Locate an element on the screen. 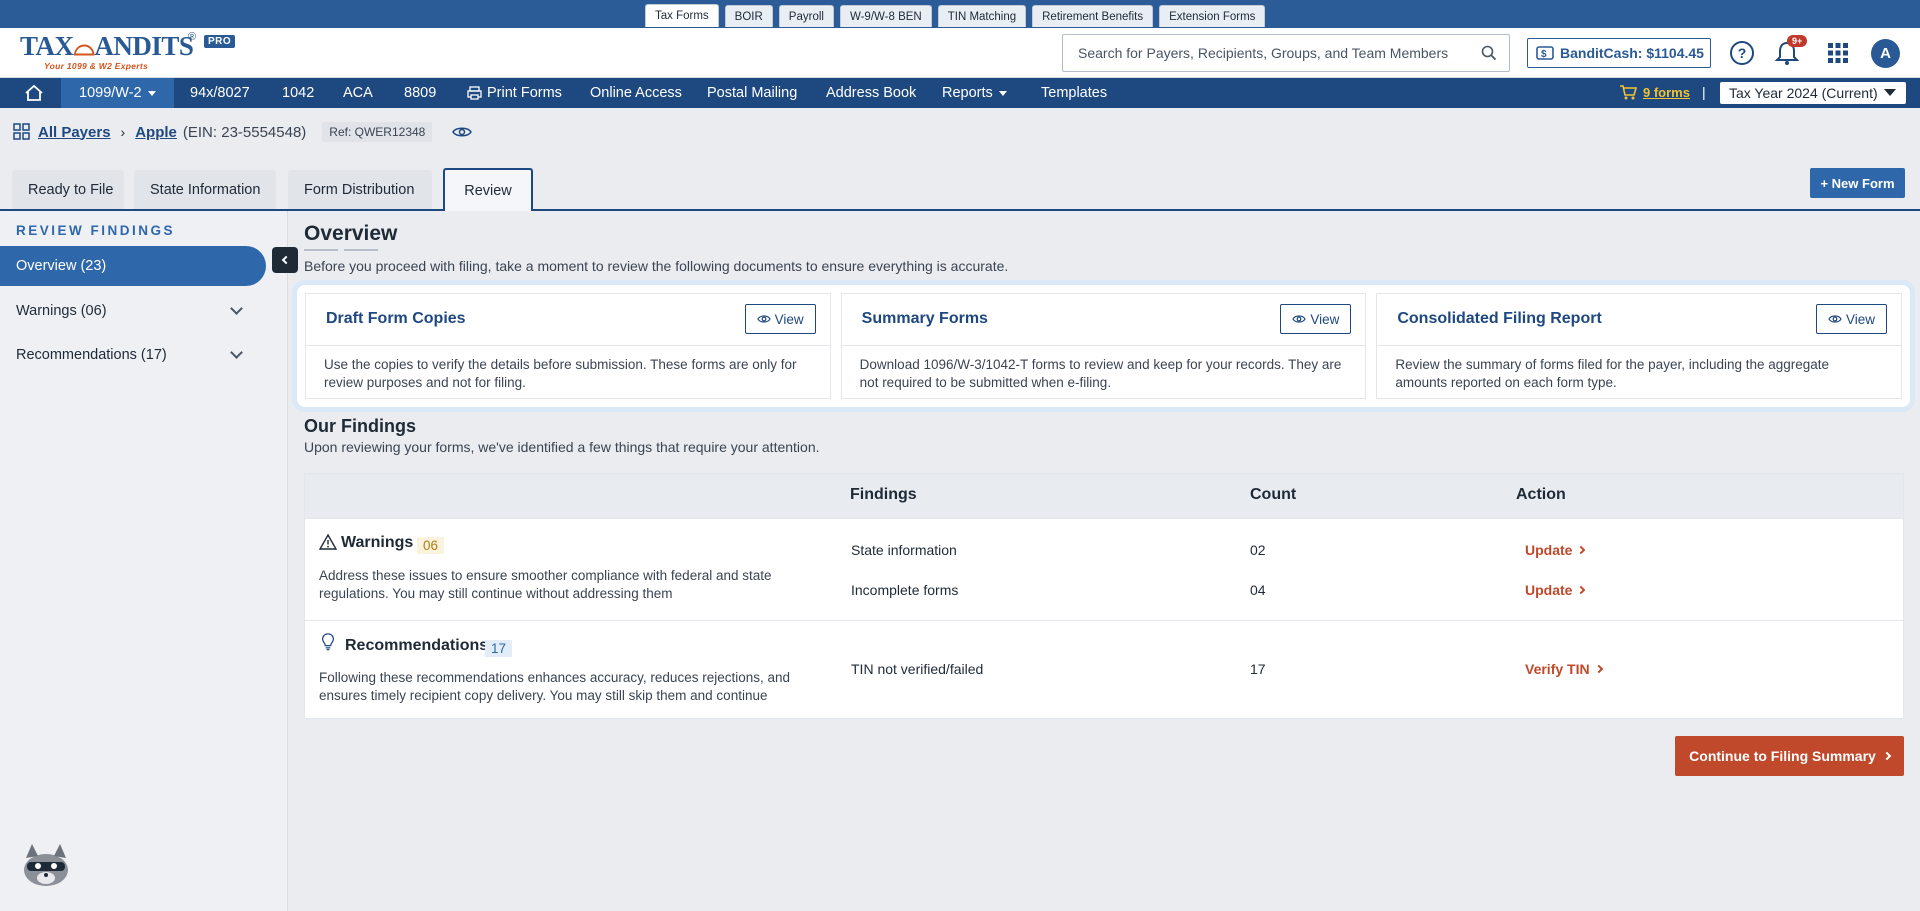 The height and width of the screenshot is (911, 1920). nav-reports: Reports is located at coordinates (974, 93).